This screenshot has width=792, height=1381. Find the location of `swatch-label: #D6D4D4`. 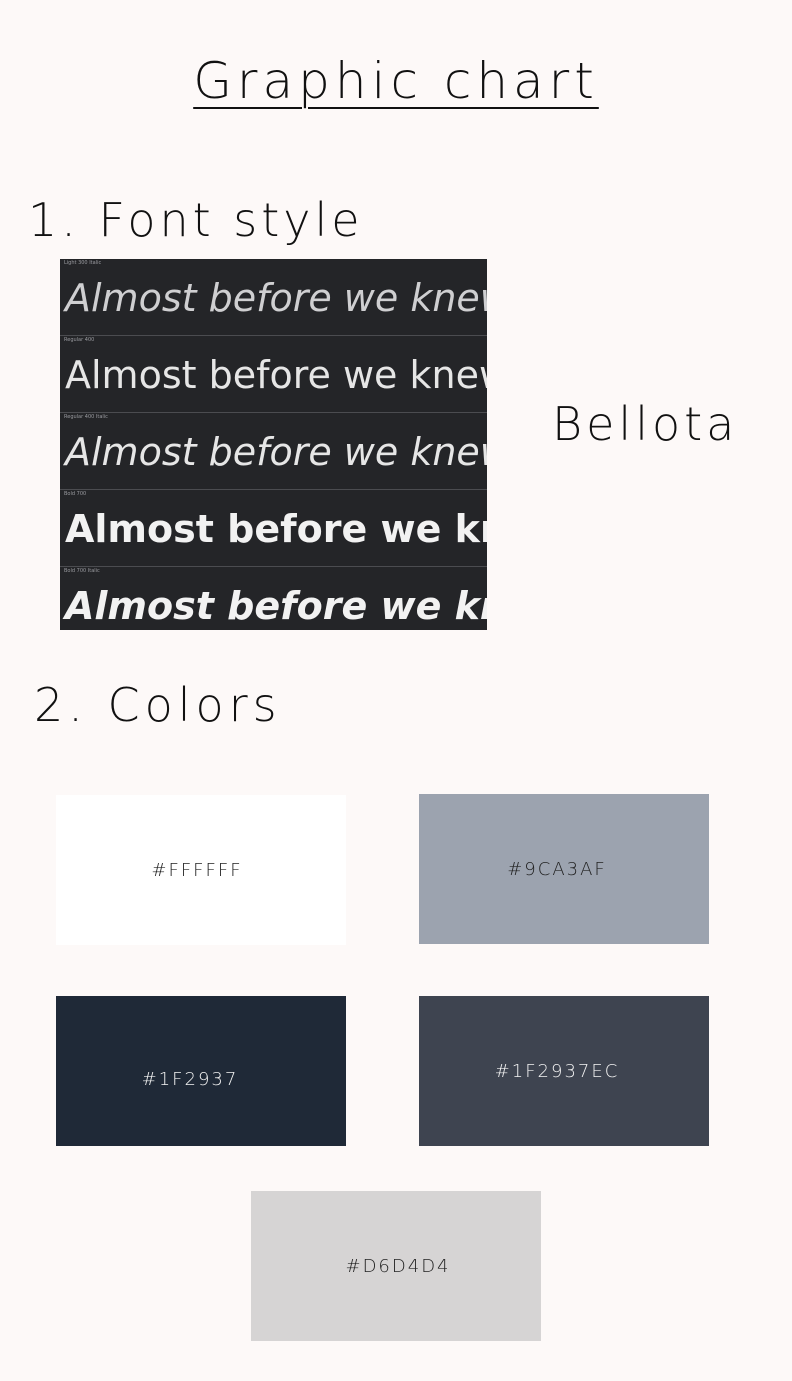

swatch-label: #D6D4D4 is located at coordinates (398, 1266).